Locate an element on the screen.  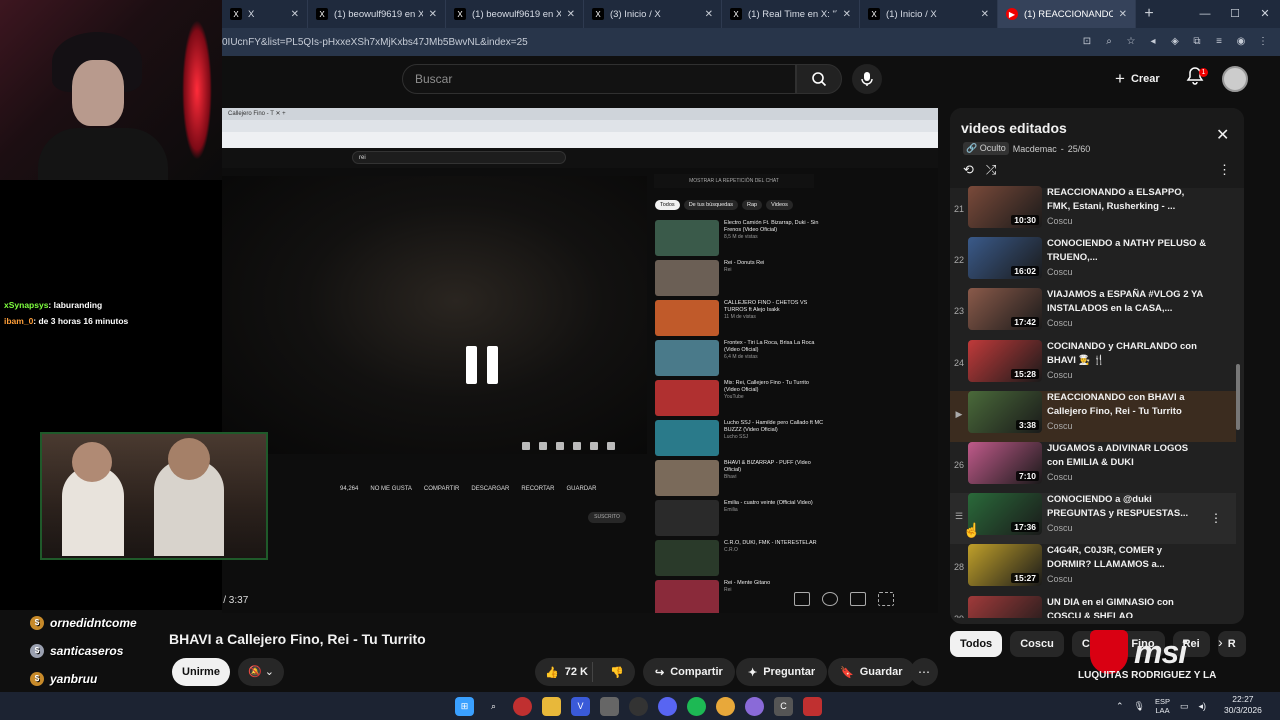
search-input: Buscar is located at coordinates (599, 79).